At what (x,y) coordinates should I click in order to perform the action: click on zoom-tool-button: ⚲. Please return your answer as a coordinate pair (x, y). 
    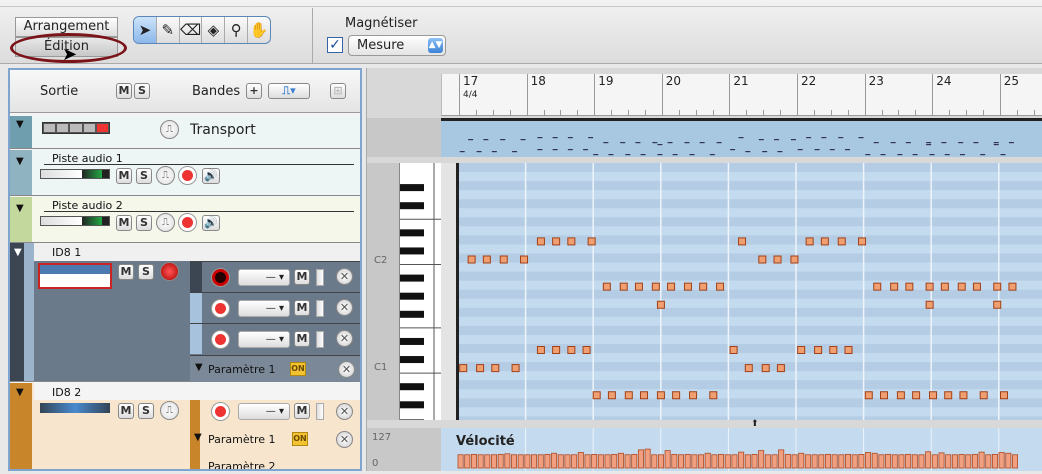
    Looking at the image, I should click on (237, 30).